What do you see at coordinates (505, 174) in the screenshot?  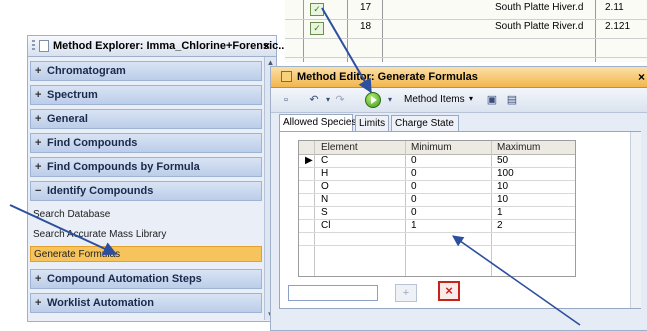 I see `maximum-cell: 100` at bounding box center [505, 174].